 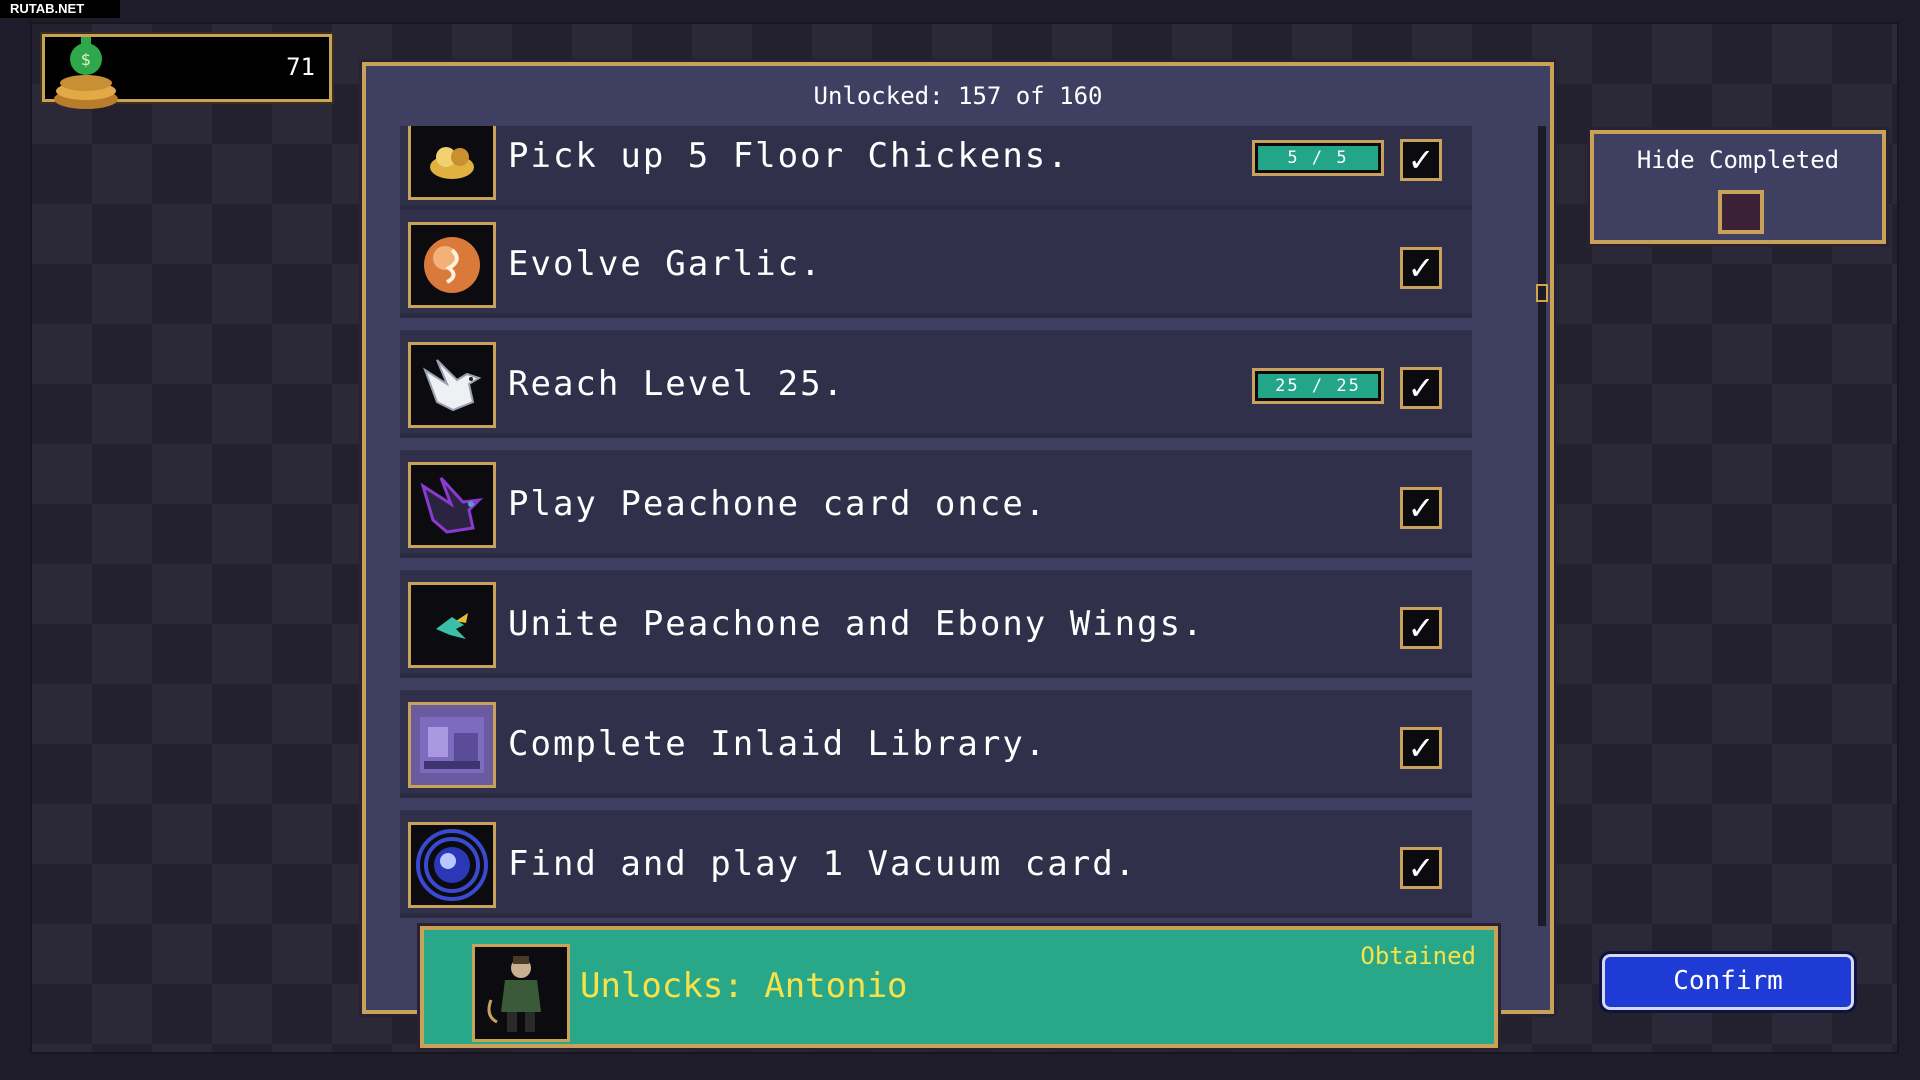 I want to click on obtained-status: Obtained, so click(x=1418, y=956).